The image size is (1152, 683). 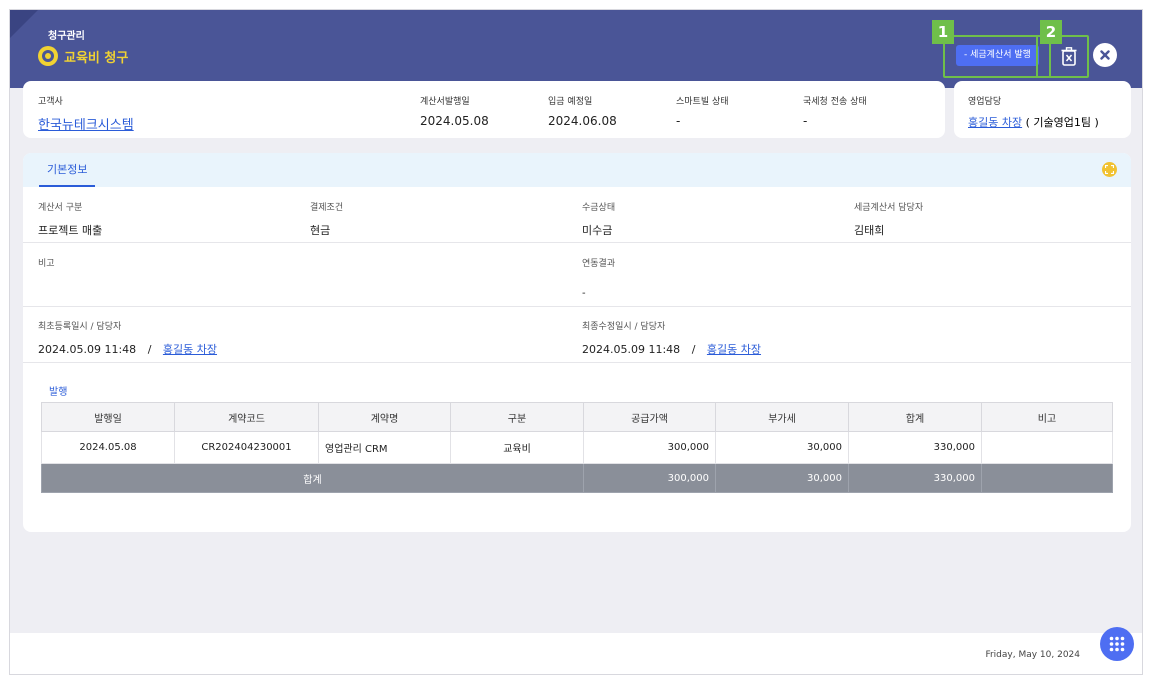 What do you see at coordinates (127, 338) in the screenshot?
I see `created-field: 최초등록일시 / 담당자 2024.05.09 11:48 / 홍길동 차장` at bounding box center [127, 338].